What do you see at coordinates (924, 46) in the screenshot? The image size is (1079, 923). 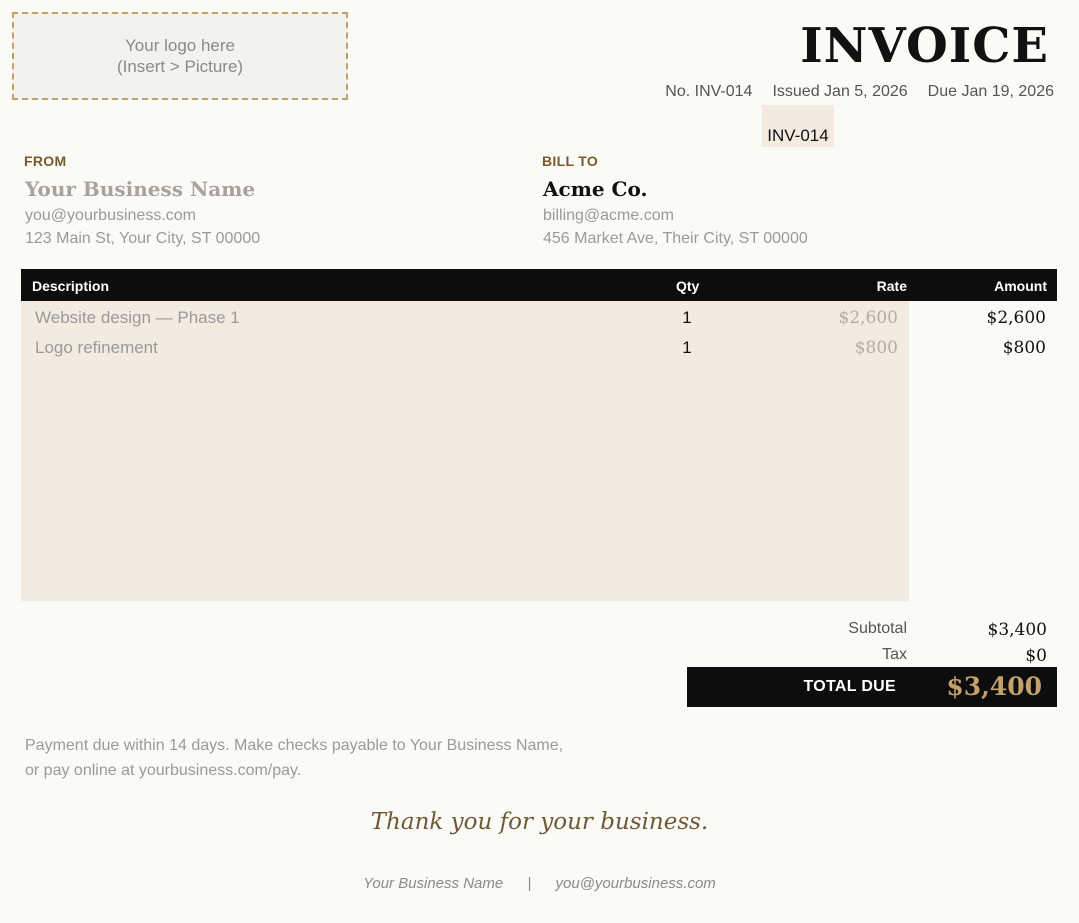 I see `invoice-title: INVOICE` at bounding box center [924, 46].